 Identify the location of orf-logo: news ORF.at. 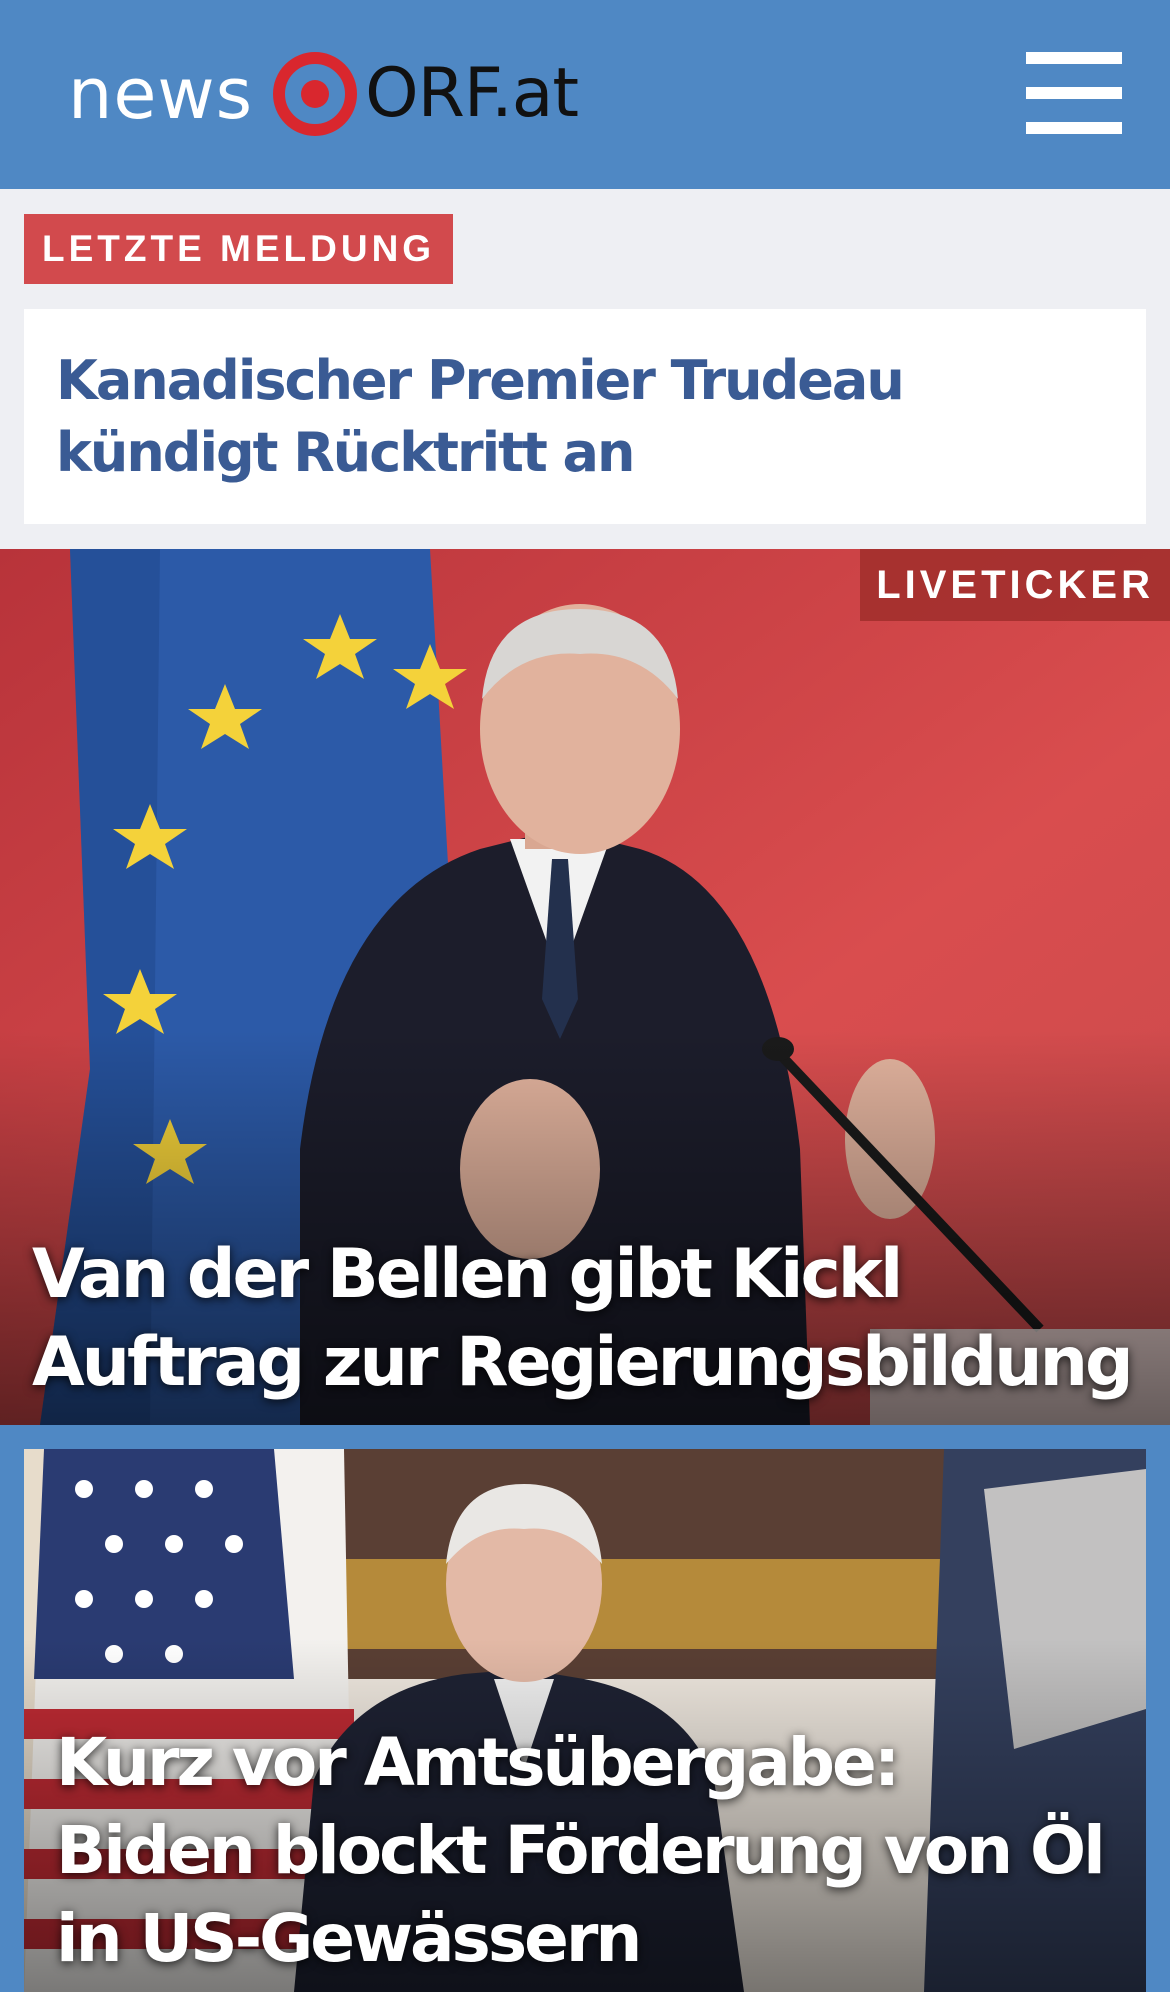
(323, 94).